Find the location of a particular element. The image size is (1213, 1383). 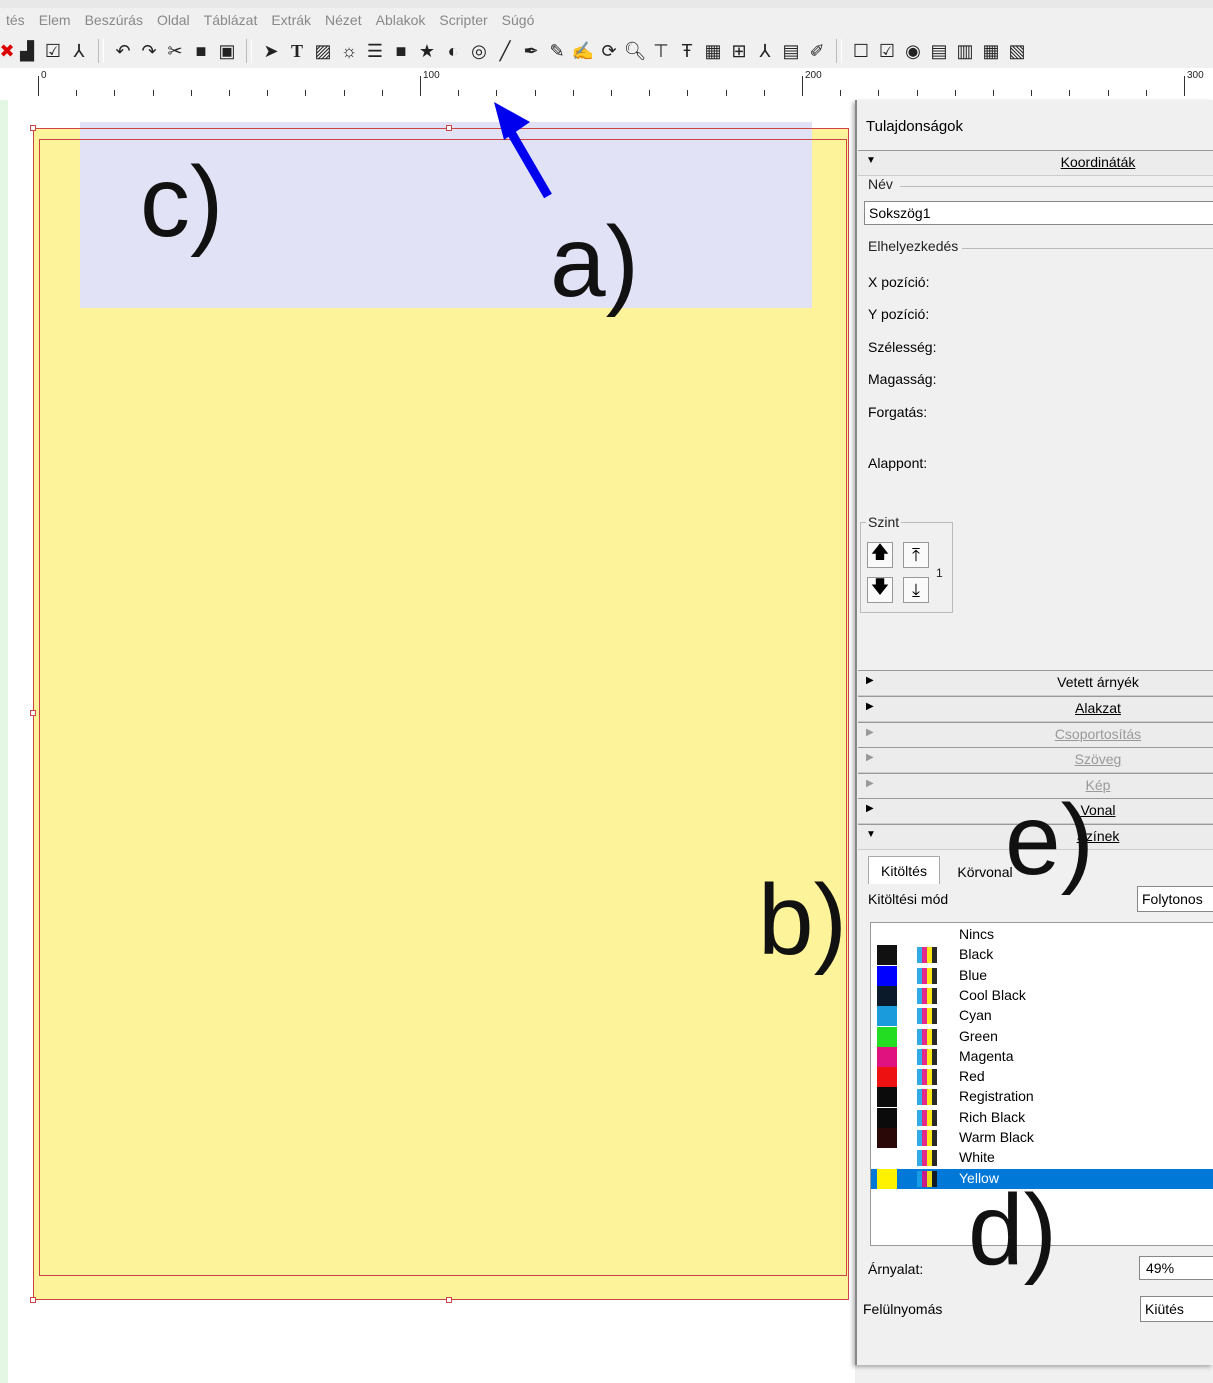

color-list-item: Black is located at coordinates (1042, 955).